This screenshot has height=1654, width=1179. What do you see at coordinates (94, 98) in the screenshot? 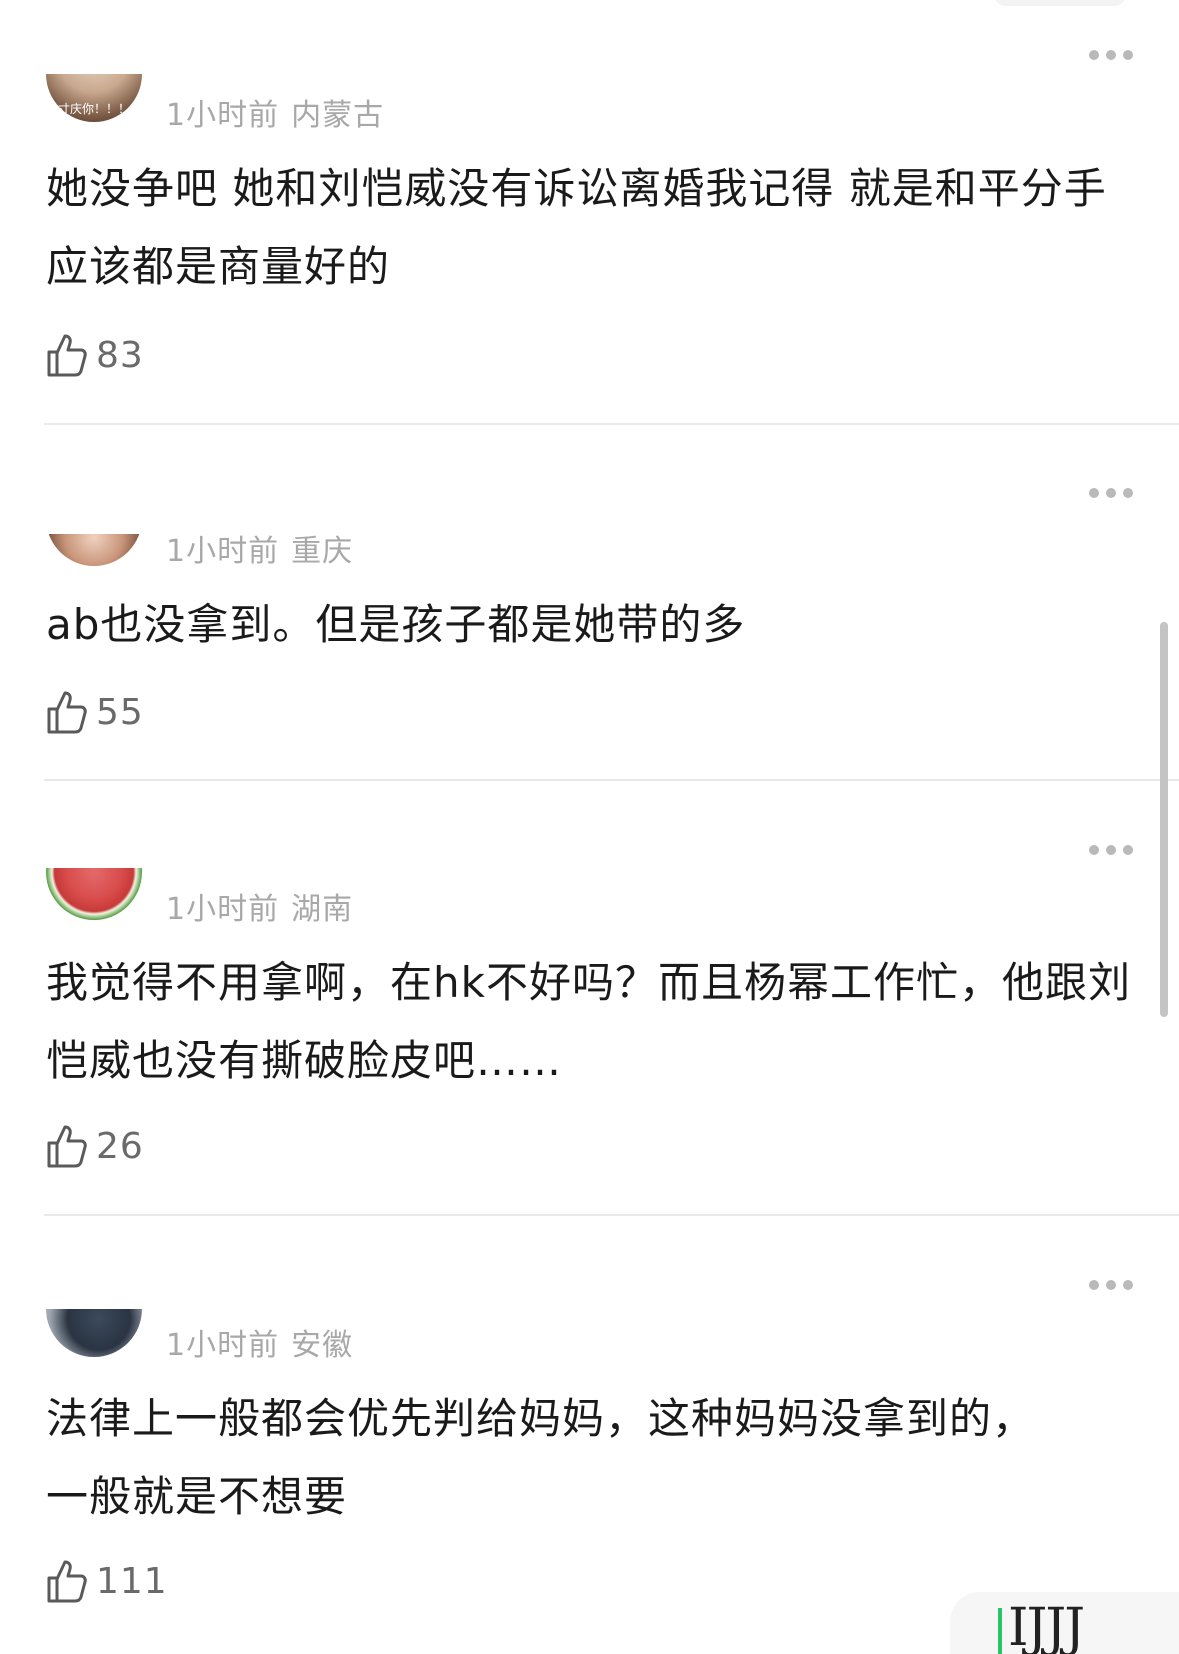
I see `avatar: 寸庆你！！！` at bounding box center [94, 98].